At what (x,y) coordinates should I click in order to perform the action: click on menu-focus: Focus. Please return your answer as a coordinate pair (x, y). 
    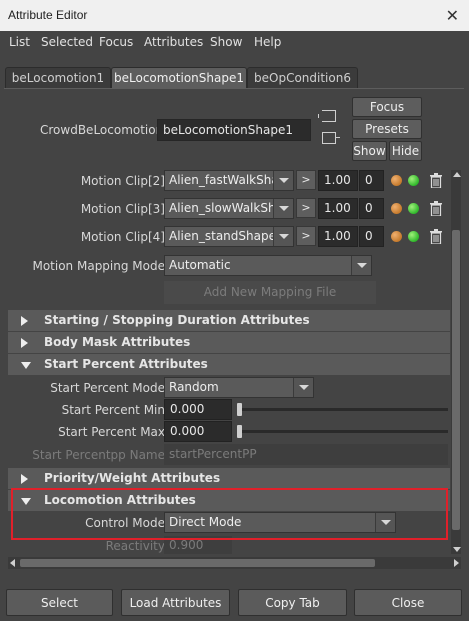
    Looking at the image, I should click on (116, 42).